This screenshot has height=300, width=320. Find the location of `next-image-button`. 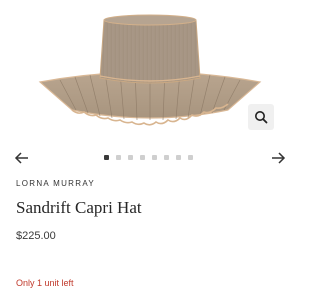

next-image-button is located at coordinates (278, 158).